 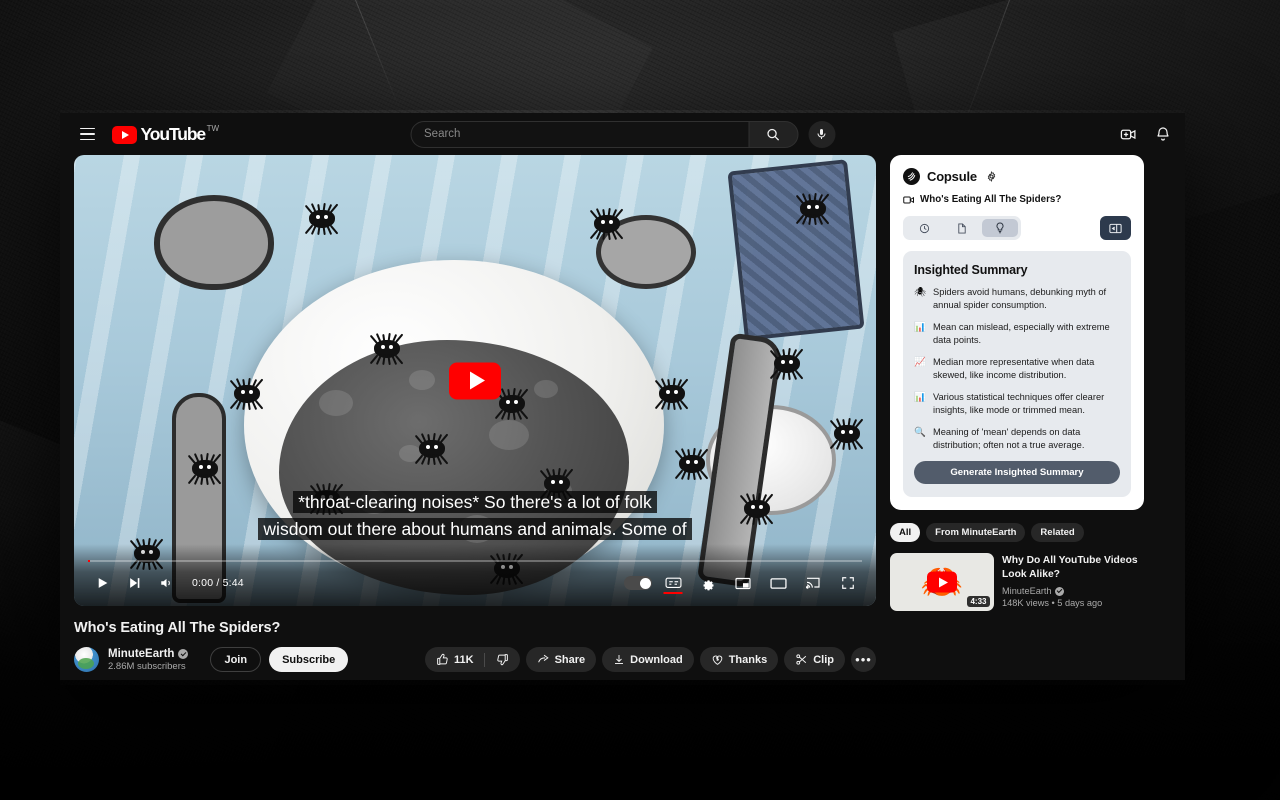 I want to click on time-display: 0:00 / 5:44, so click(x=218, y=583).